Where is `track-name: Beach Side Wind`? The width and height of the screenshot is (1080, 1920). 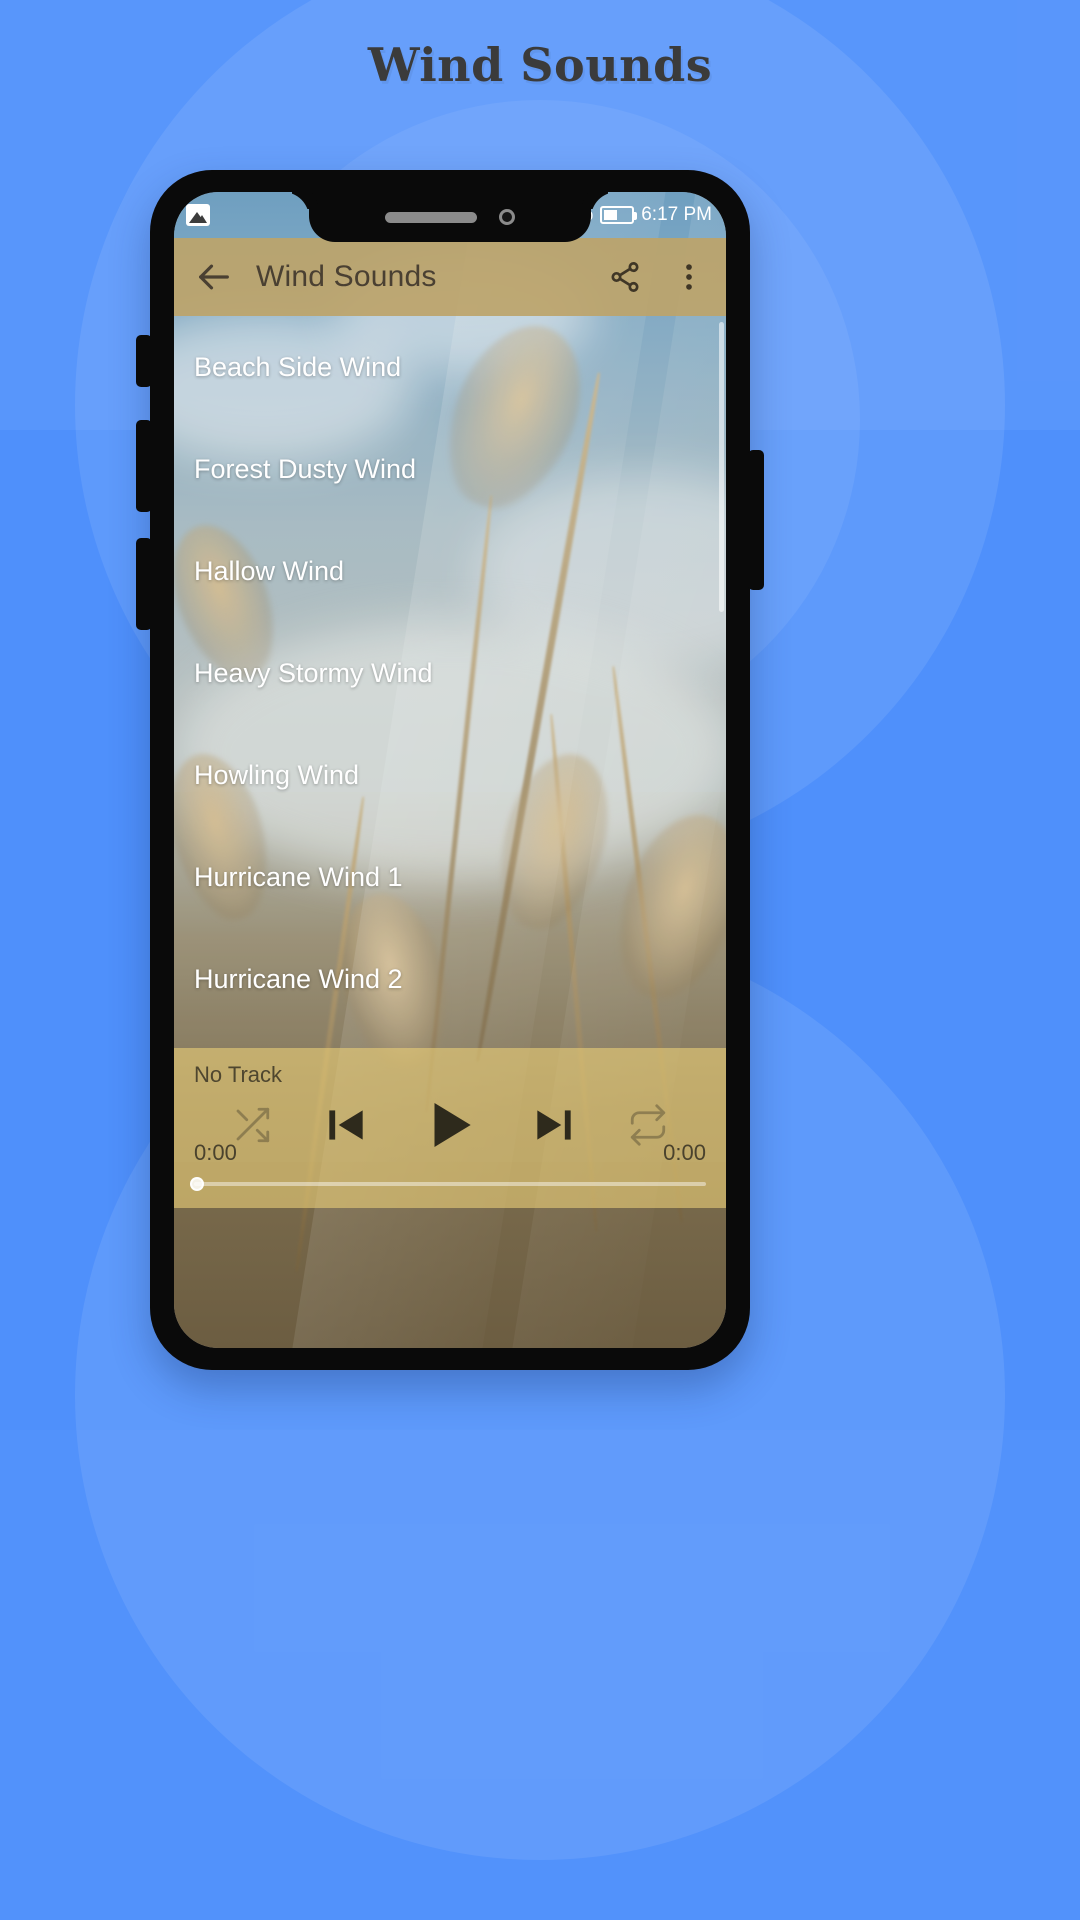 track-name: Beach Side Wind is located at coordinates (298, 366).